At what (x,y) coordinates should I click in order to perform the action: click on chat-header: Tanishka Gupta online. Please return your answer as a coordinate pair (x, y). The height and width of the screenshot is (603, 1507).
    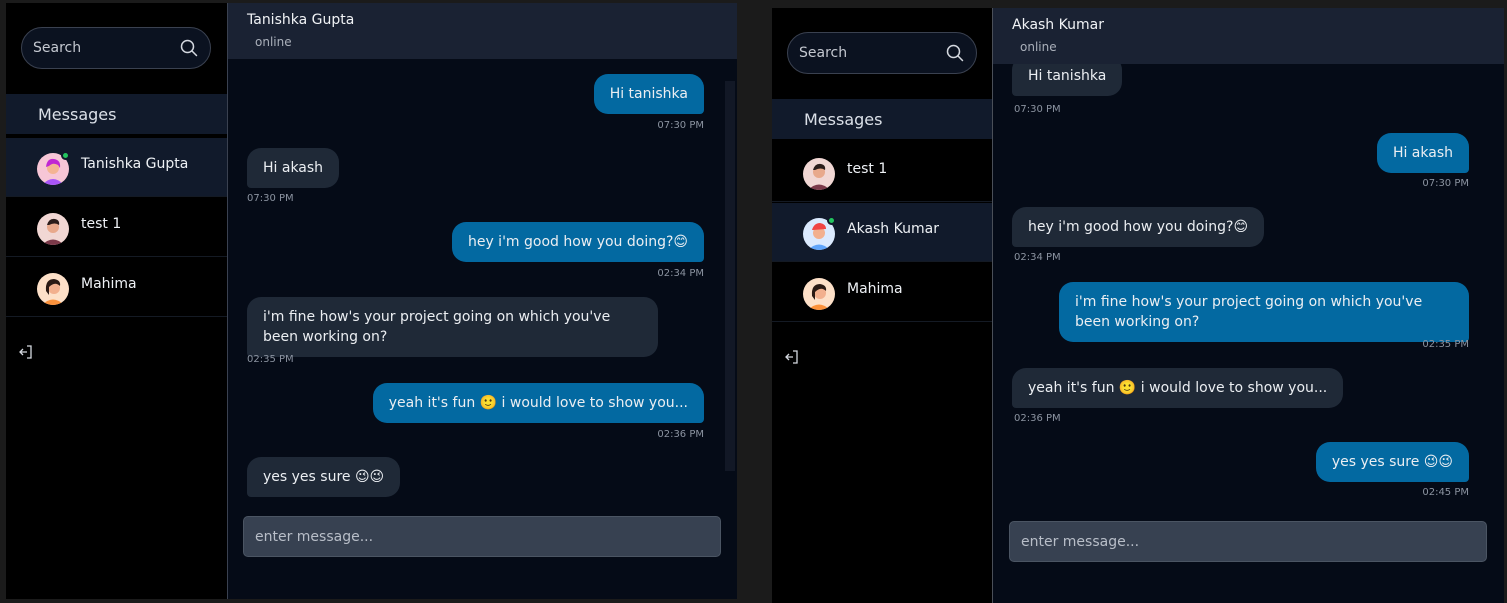
    Looking at the image, I should click on (482, 31).